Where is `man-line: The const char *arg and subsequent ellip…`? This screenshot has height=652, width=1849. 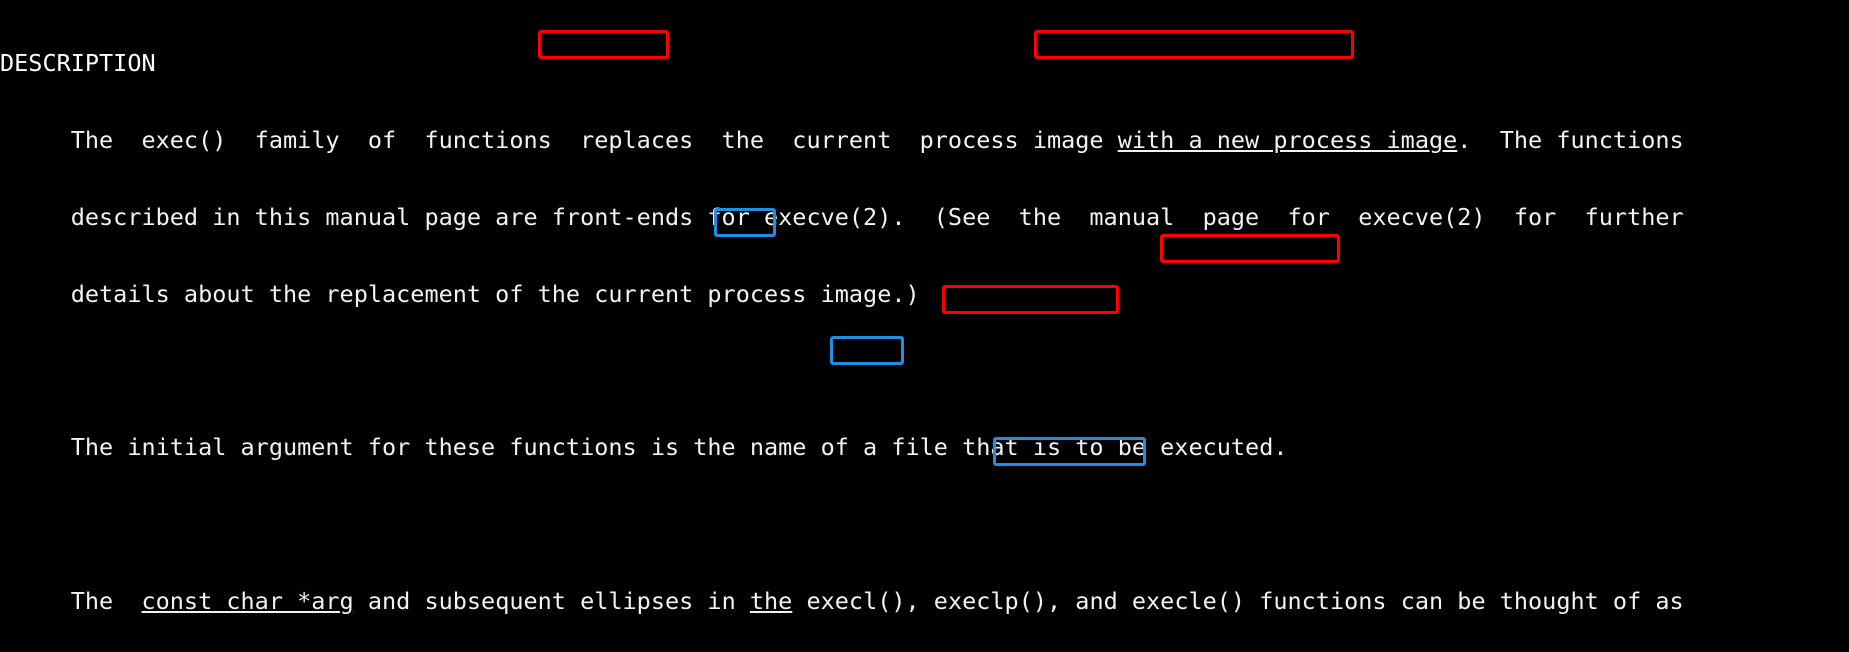
man-line: The const char *arg and subsequent ellip… is located at coordinates (842, 600).